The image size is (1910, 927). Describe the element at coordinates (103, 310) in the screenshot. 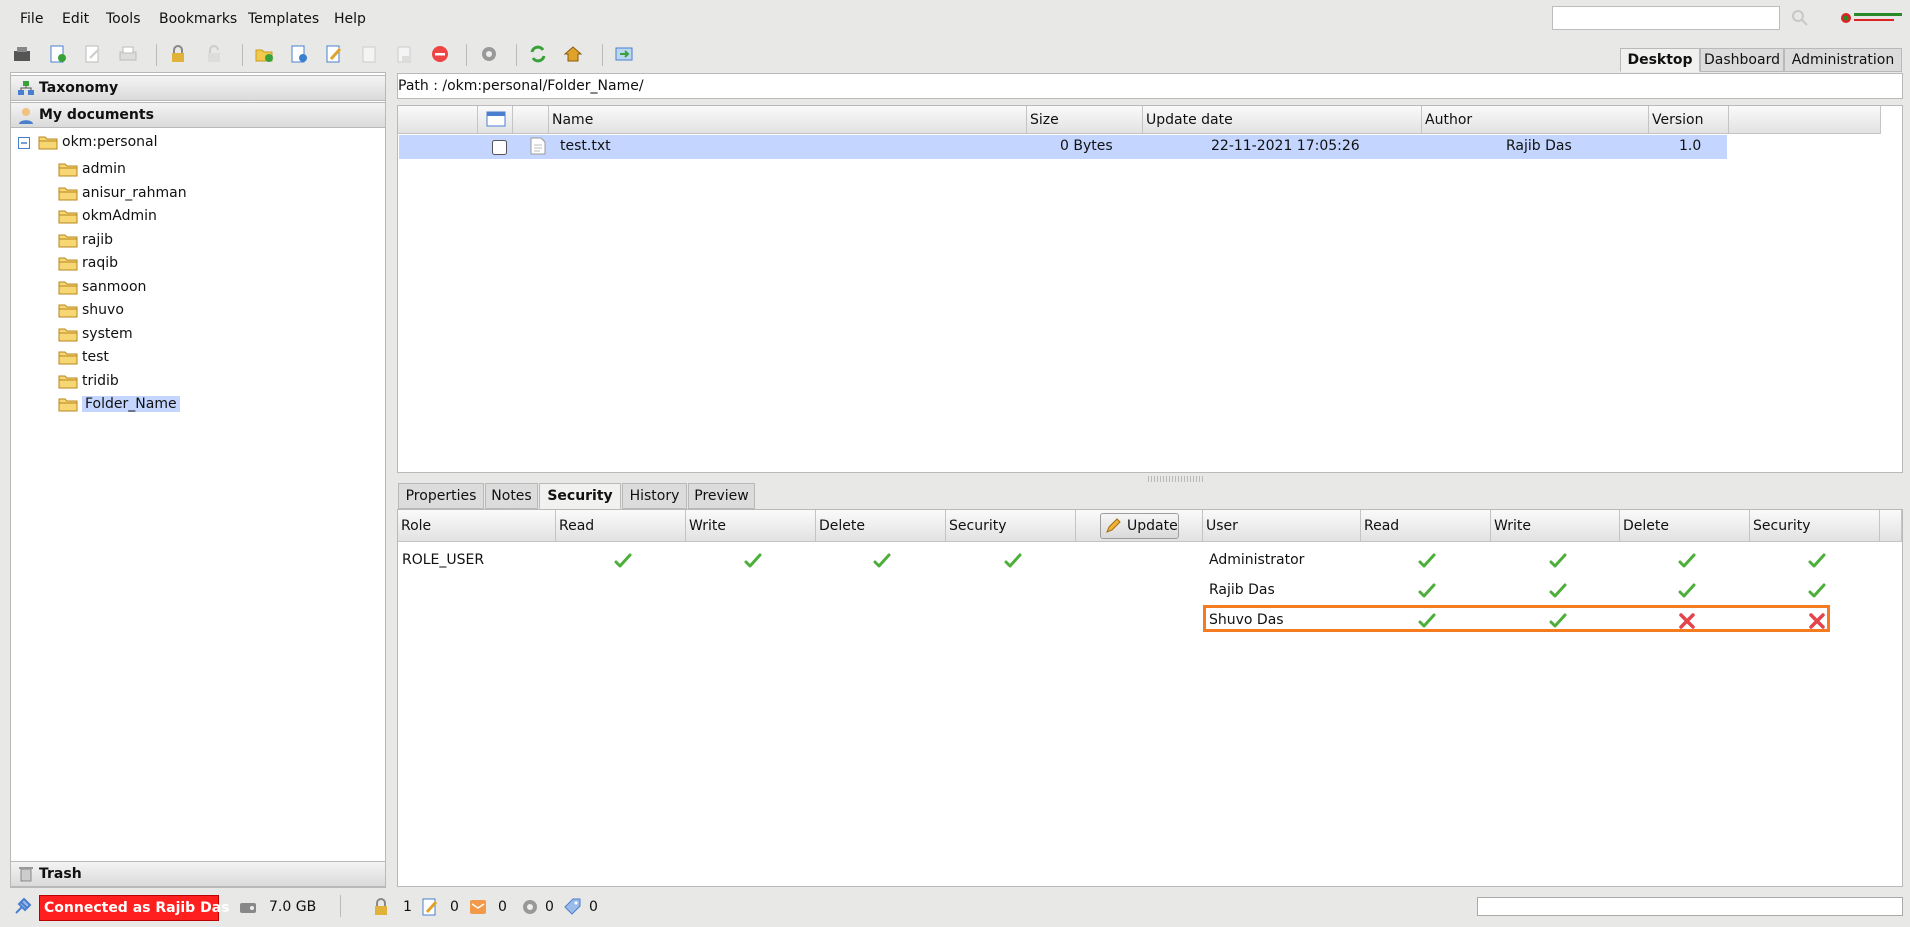

I see `tree-folder-label: shuvo` at that location.